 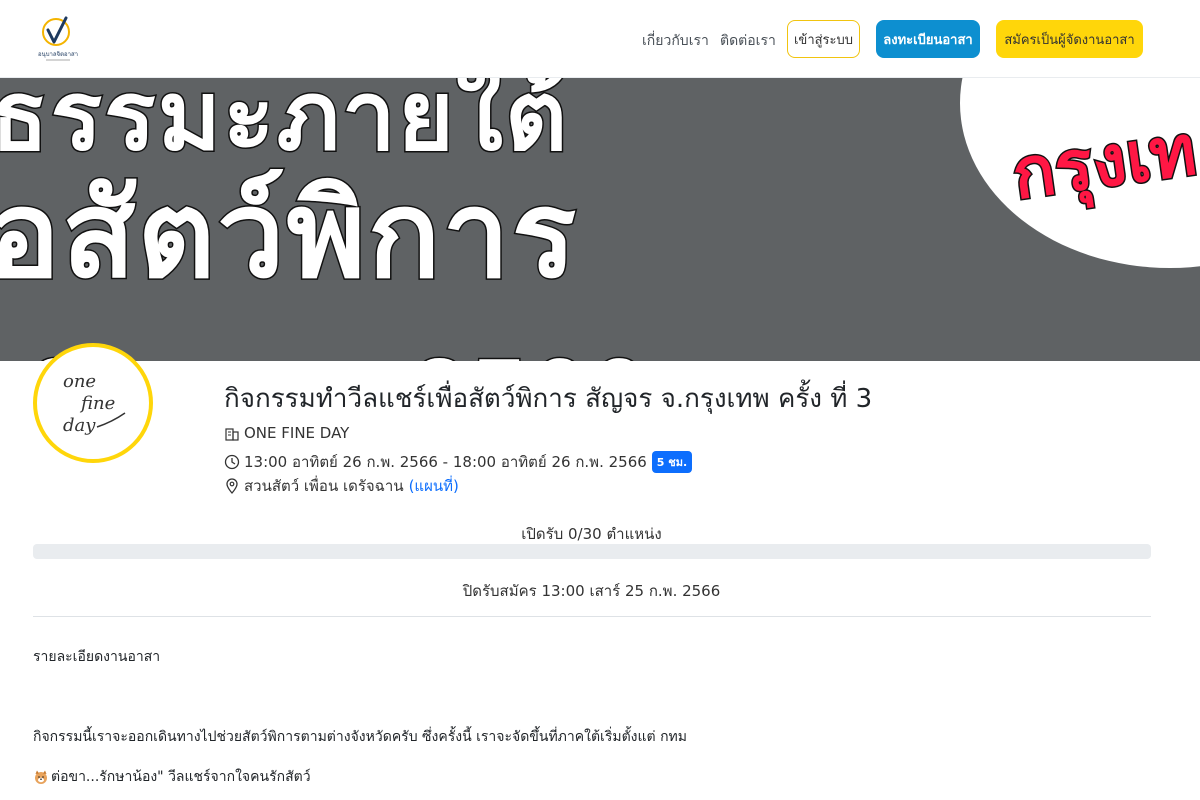 What do you see at coordinates (58, 54) in the screenshot?
I see `logo-text: อนุบาลจิตอาสา` at bounding box center [58, 54].